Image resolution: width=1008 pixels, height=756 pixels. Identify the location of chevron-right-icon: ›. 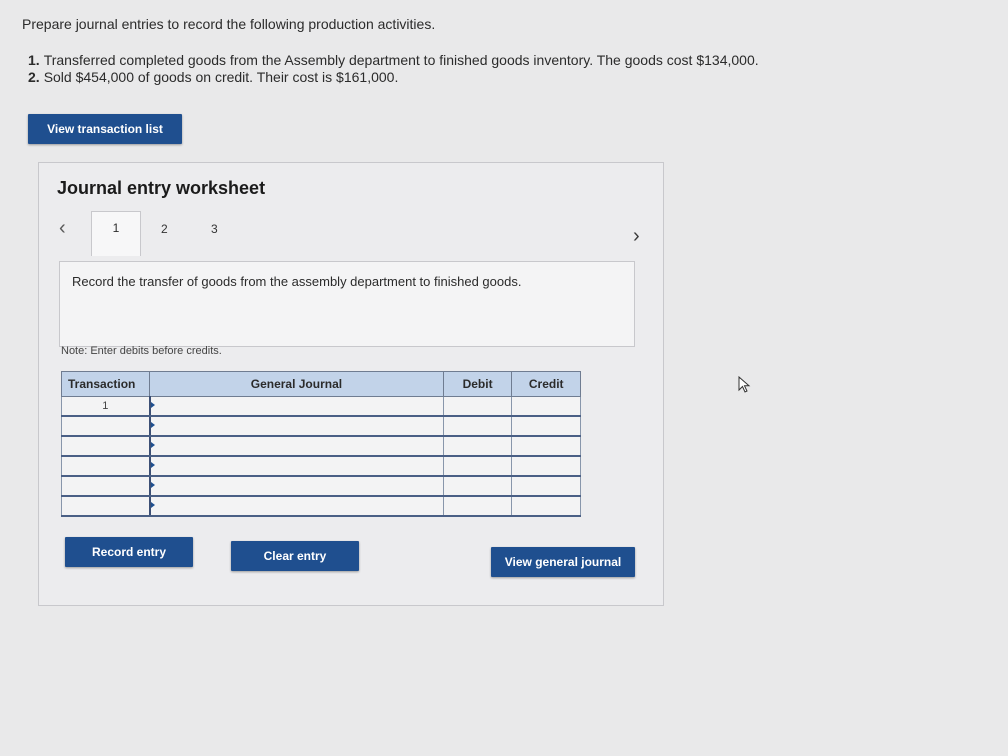
(636, 236).